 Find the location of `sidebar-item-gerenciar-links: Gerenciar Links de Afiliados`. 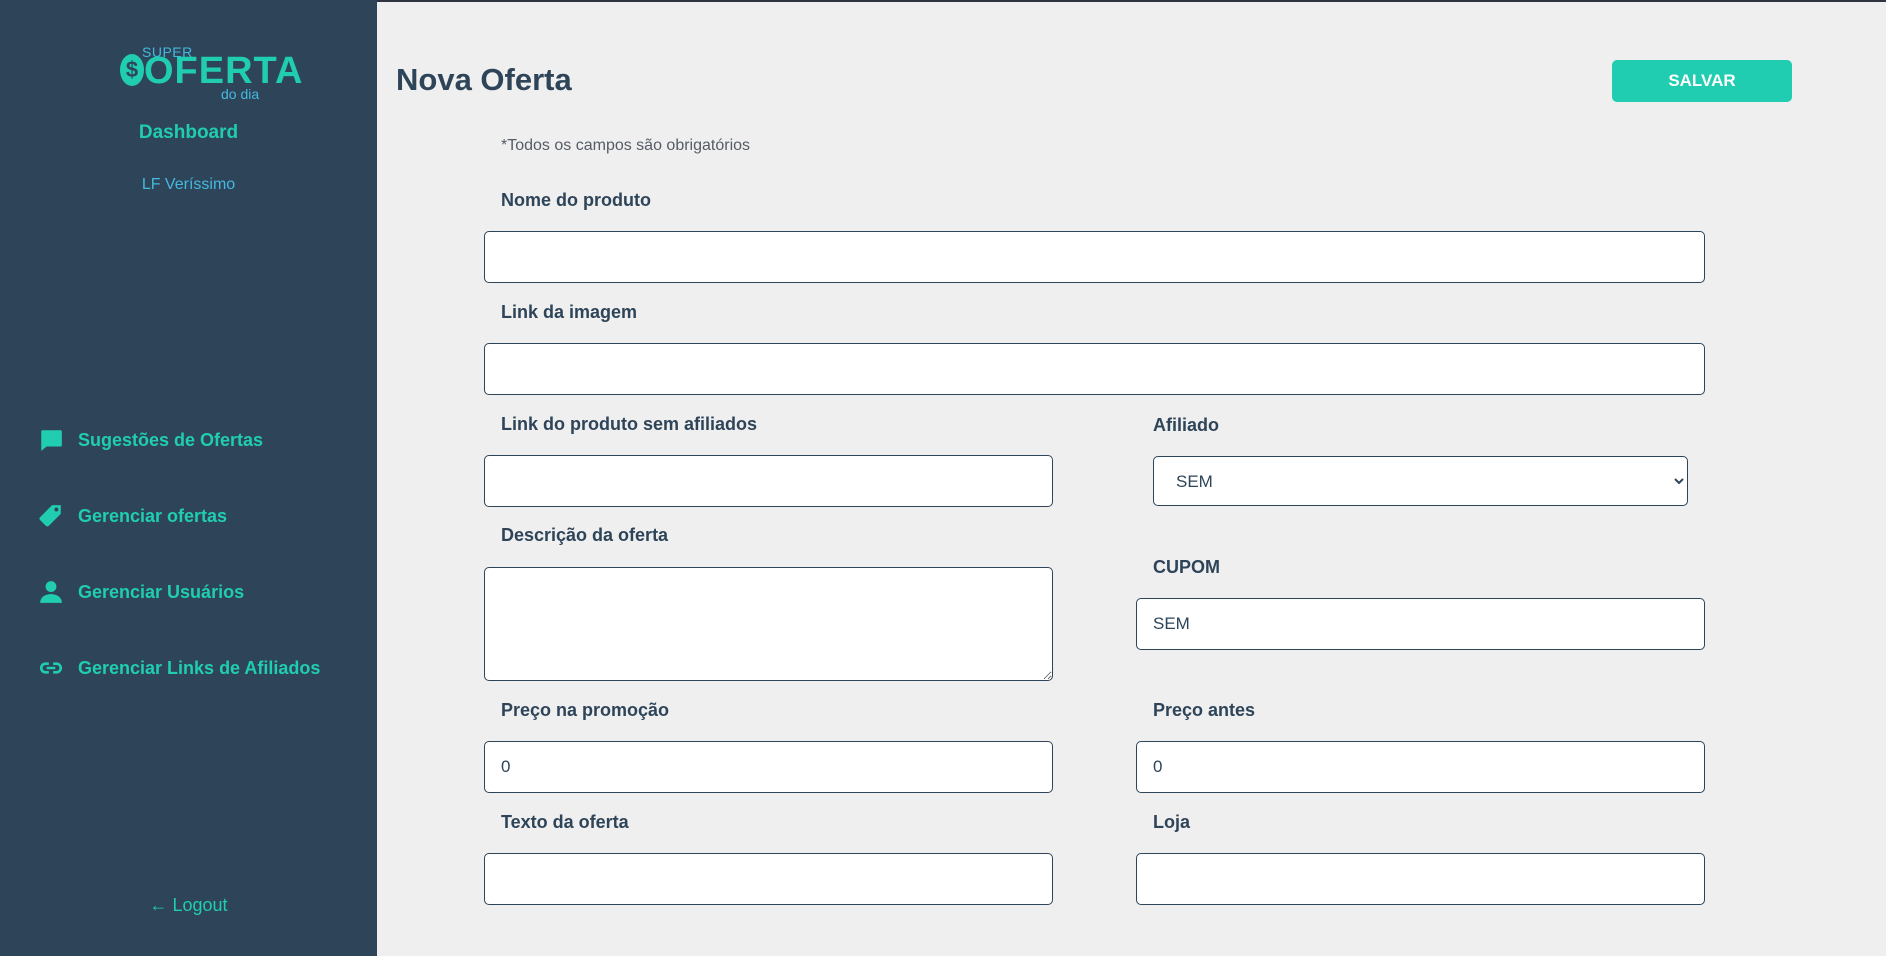

sidebar-item-gerenciar-links: Gerenciar Links de Afiliados is located at coordinates (179, 668).